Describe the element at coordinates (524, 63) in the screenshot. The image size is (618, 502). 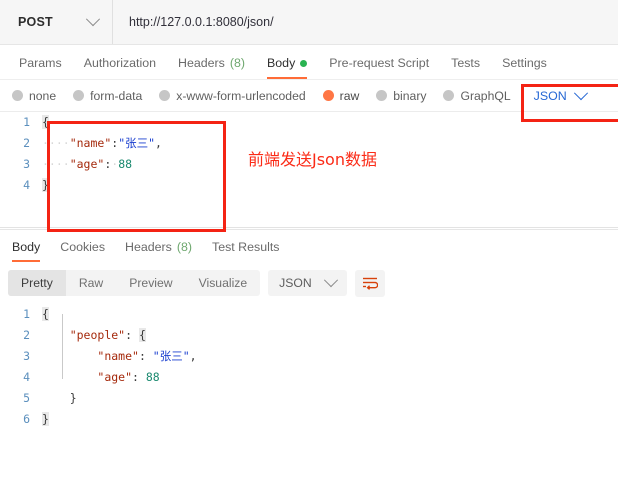
I see `tab-settings-label: Settings` at that location.